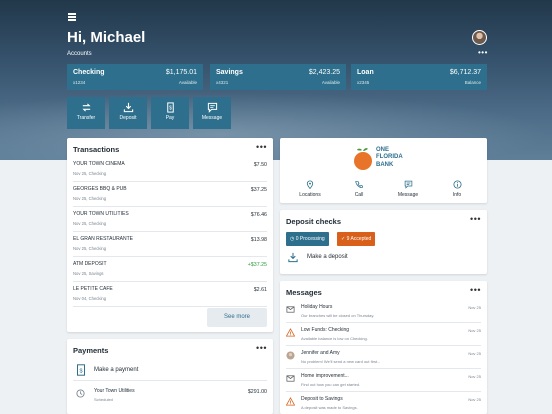 The width and height of the screenshot is (552, 414). I want to click on messages-title: Messages, so click(304, 292).